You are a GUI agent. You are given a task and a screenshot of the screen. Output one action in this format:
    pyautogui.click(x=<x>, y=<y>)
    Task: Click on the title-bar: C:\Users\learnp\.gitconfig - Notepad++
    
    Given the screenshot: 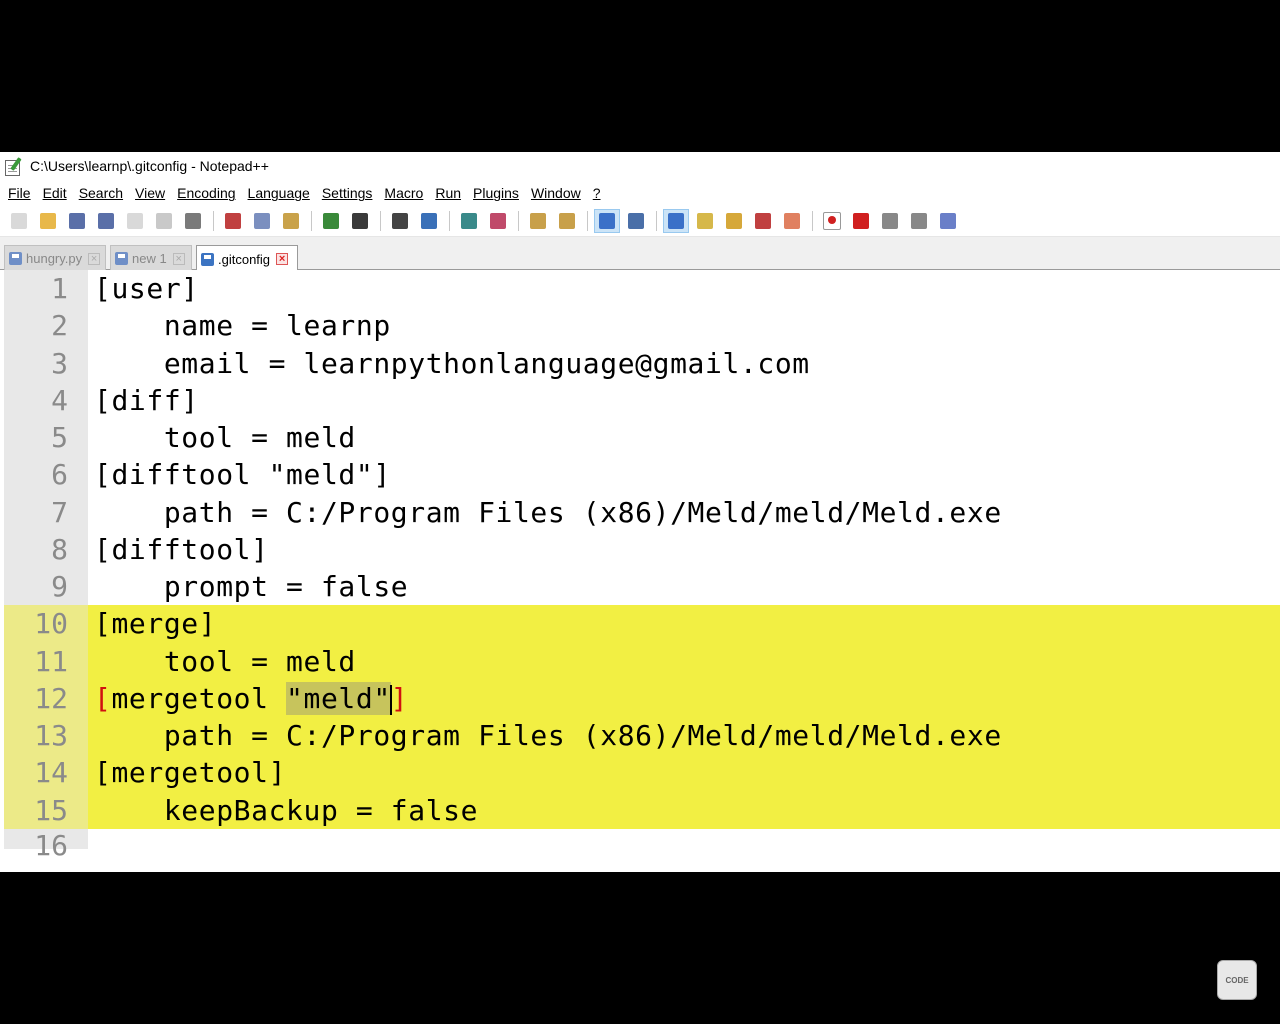 What is the action you would take?
    pyautogui.click(x=640, y=166)
    